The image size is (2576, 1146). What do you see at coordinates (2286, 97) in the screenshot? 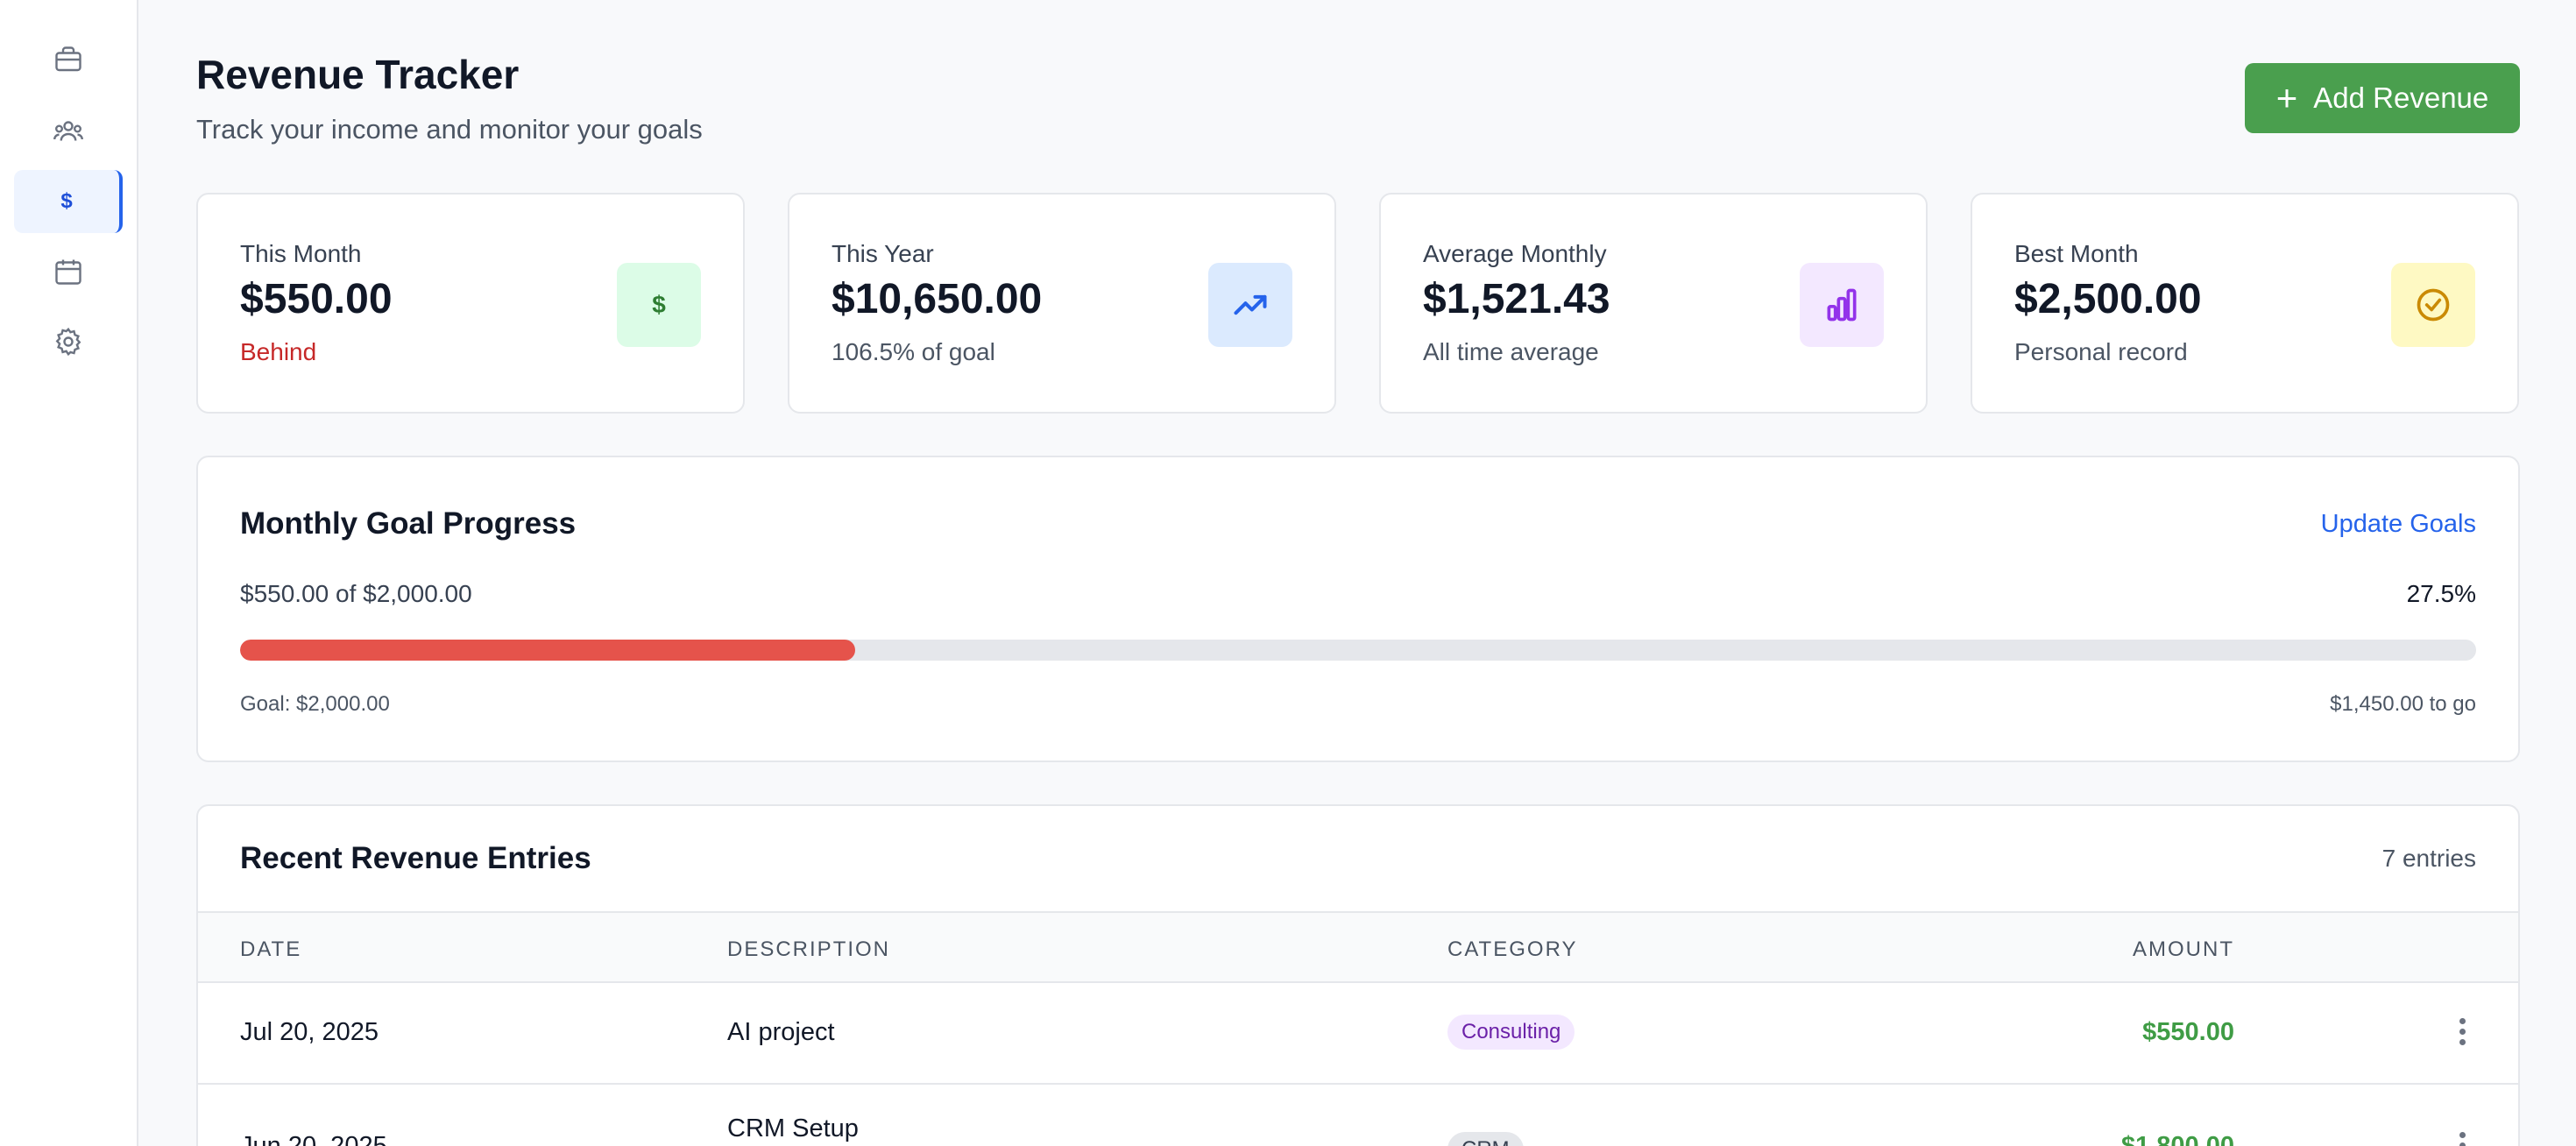
I see `plus-icon: +` at bounding box center [2286, 97].